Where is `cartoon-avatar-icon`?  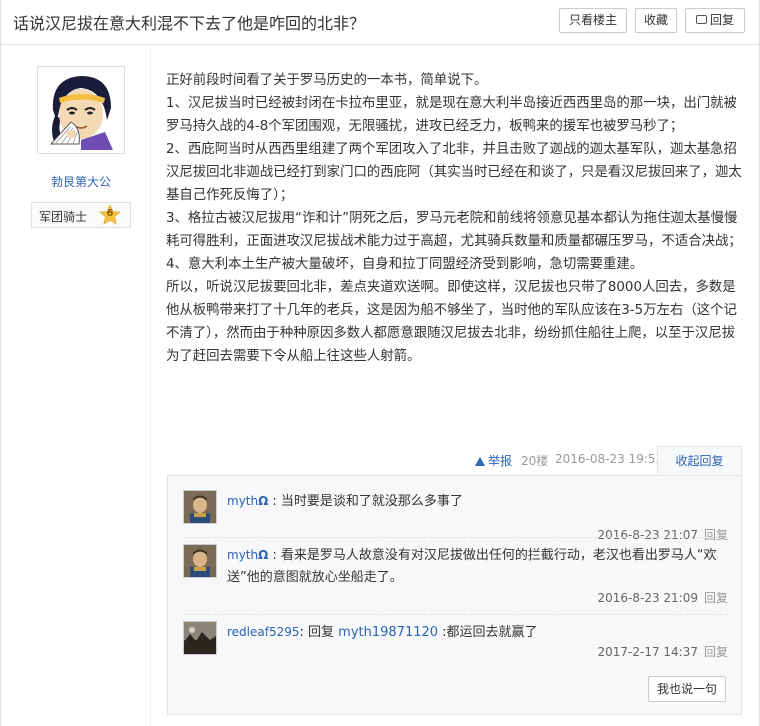
cartoon-avatar-icon is located at coordinates (81, 110).